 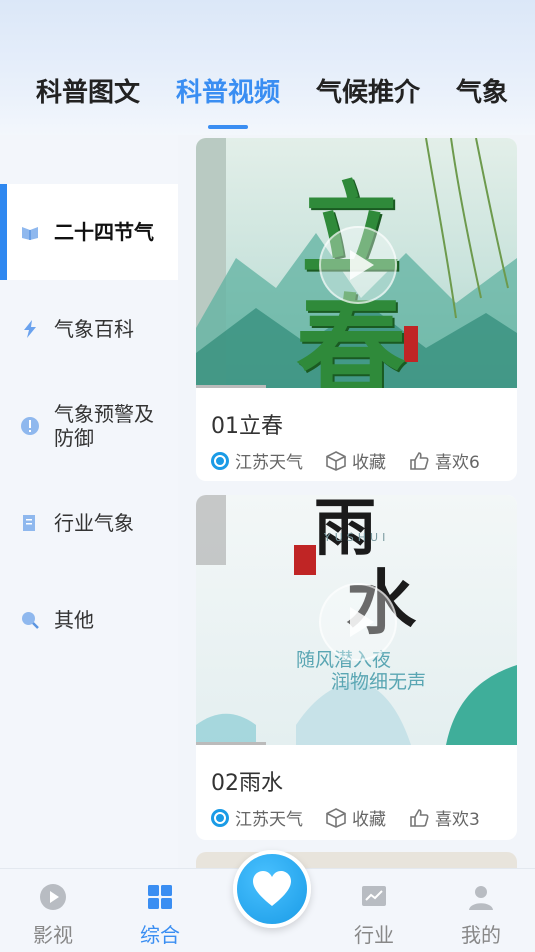 I want to click on sidebar-item-other: 其他, so click(x=89, y=620).